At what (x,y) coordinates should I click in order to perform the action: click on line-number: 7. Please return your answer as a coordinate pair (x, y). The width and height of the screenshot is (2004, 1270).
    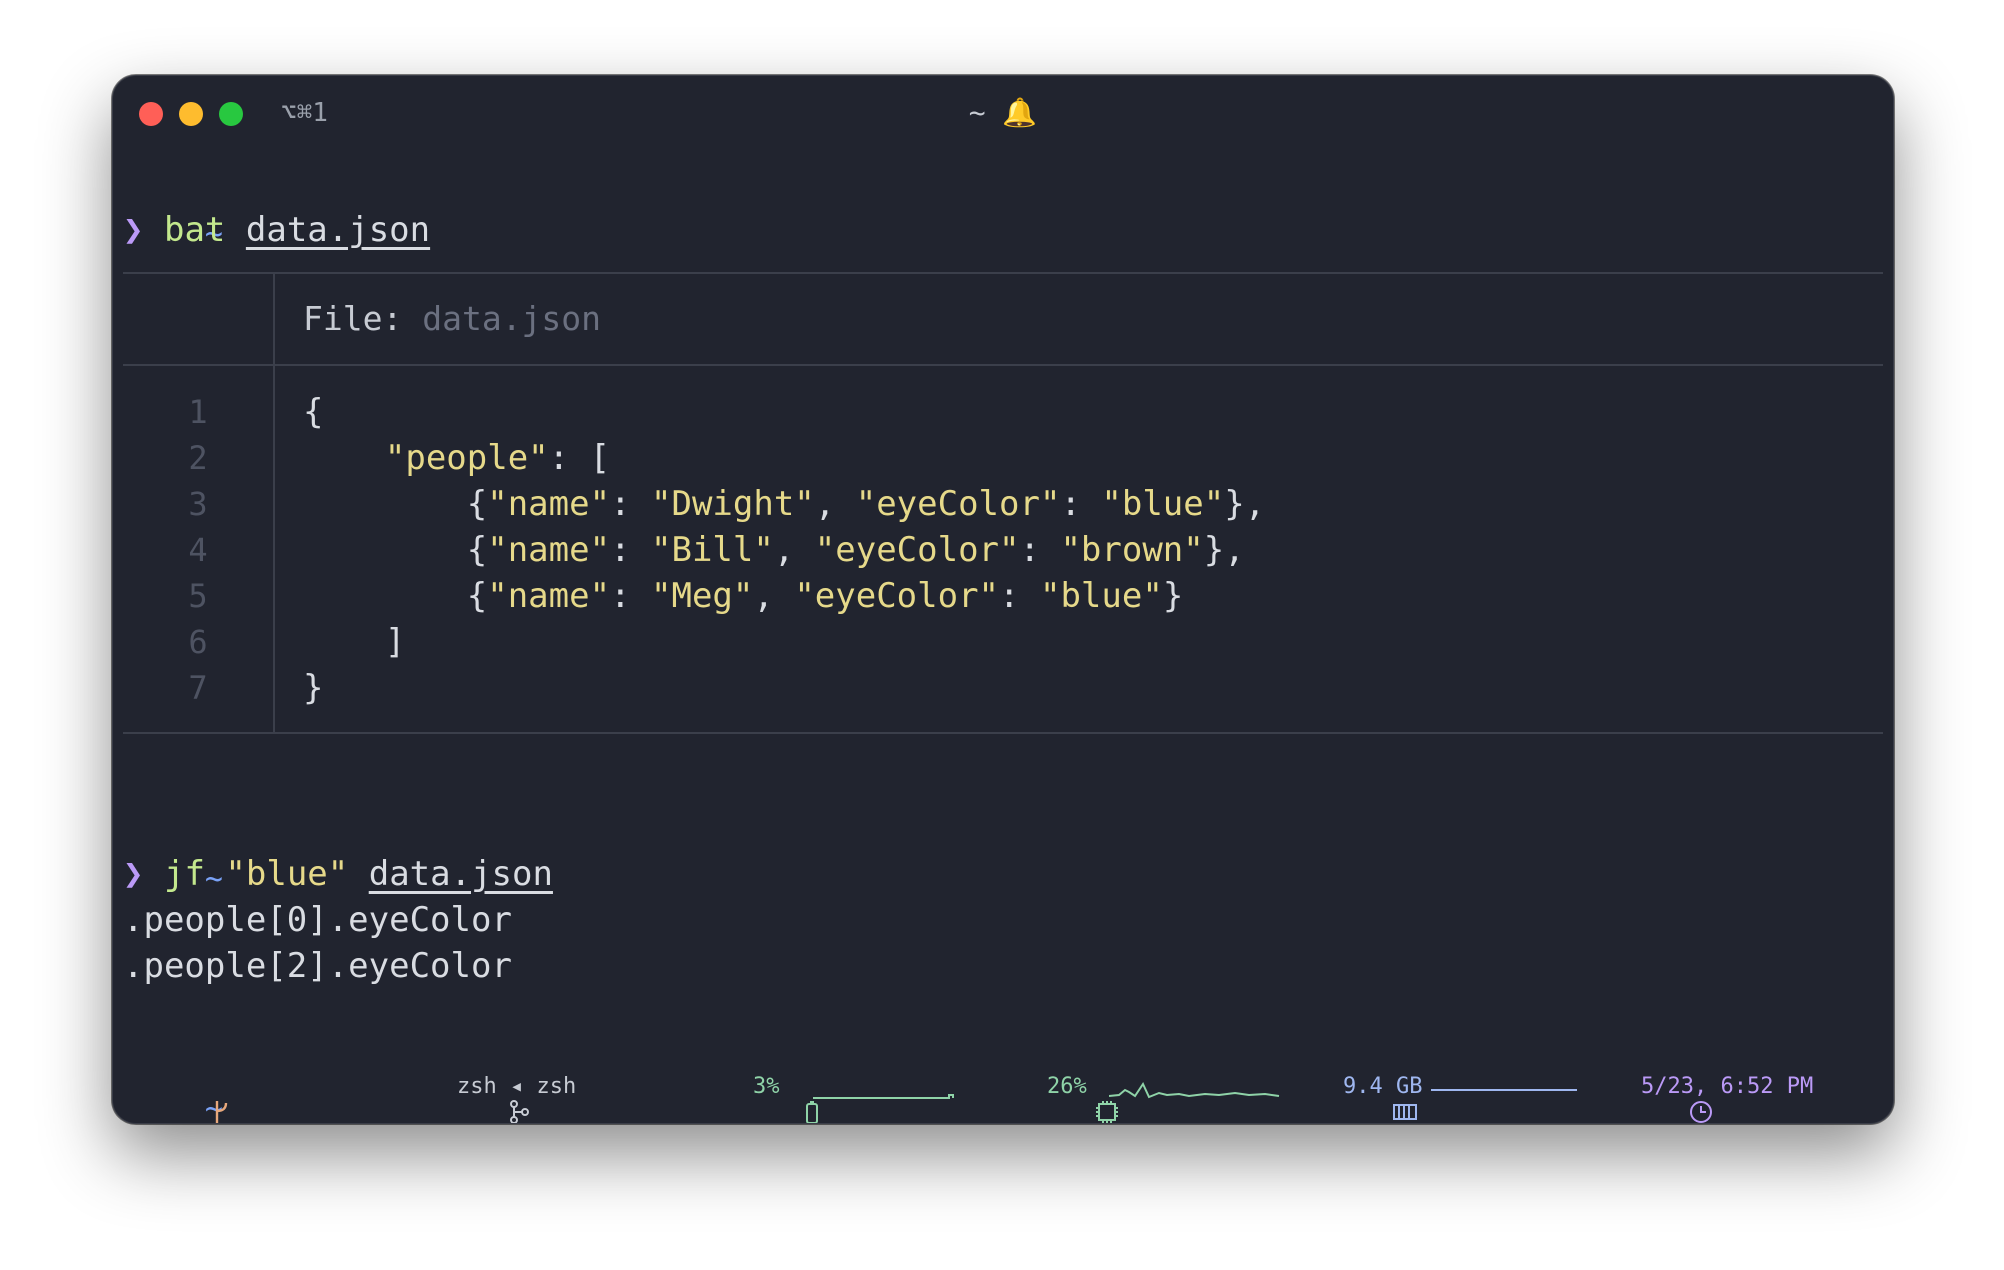
    Looking at the image, I should click on (198, 688).